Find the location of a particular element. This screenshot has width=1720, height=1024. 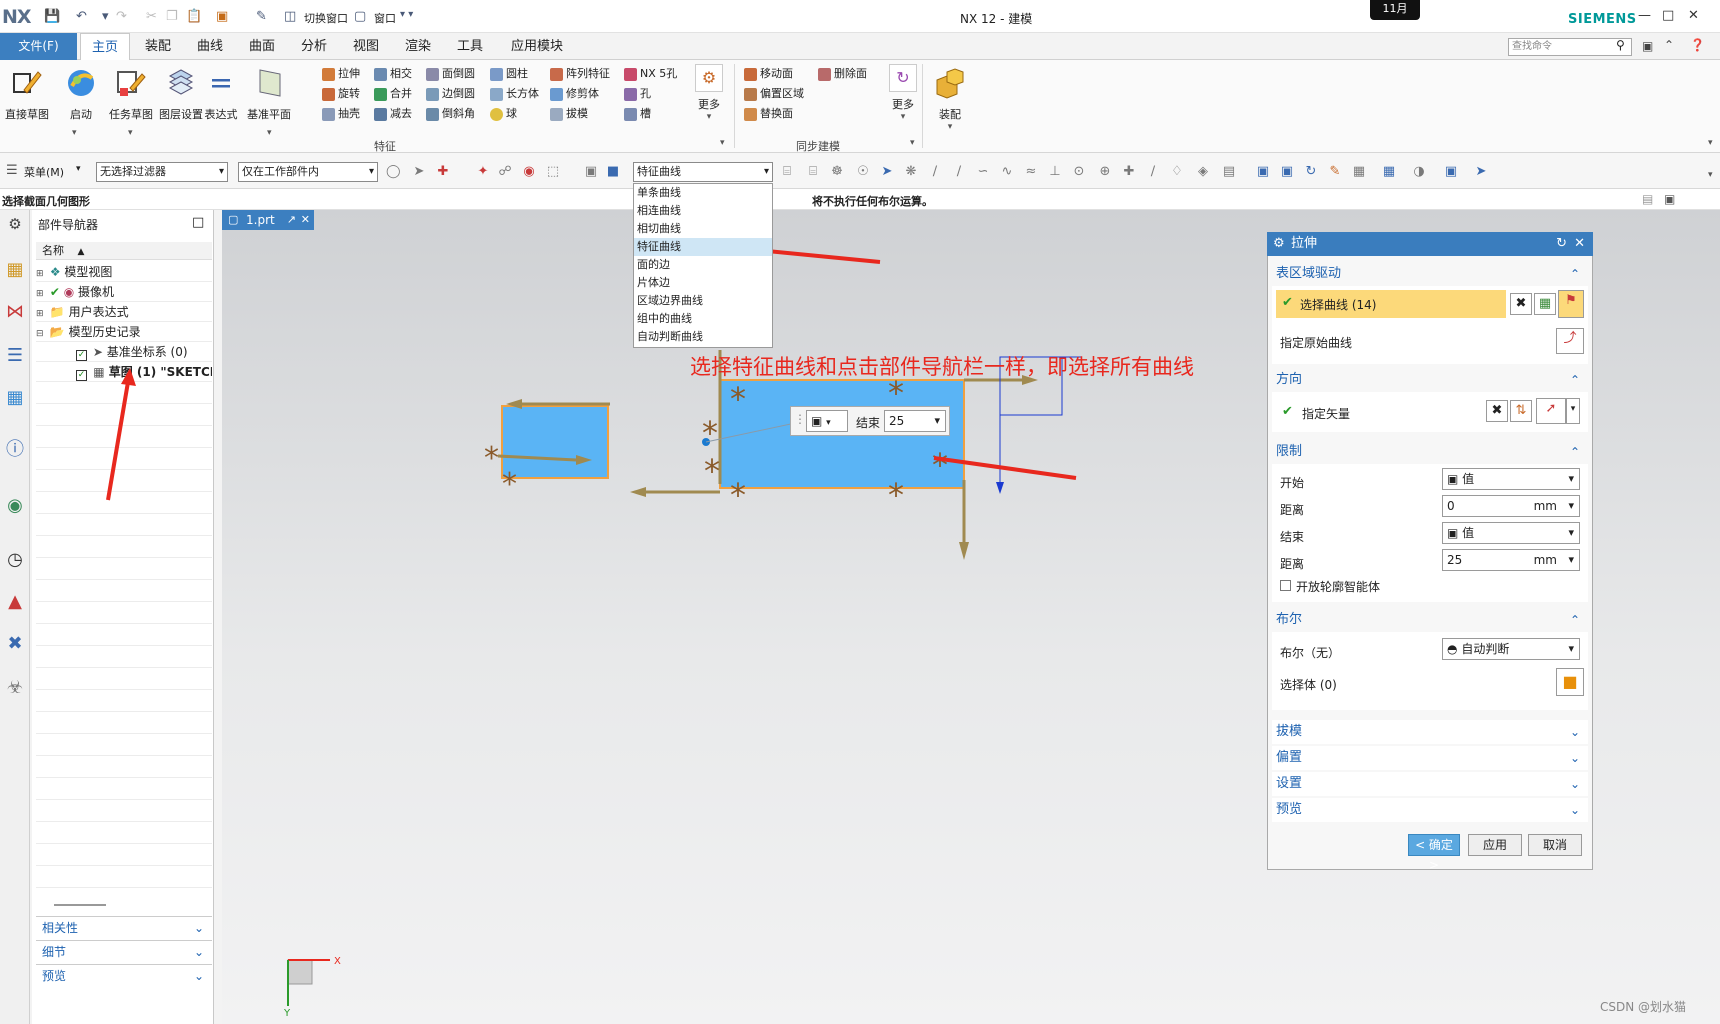

section-header-draft: 拔模 ⌄ is located at coordinates (1430, 732).